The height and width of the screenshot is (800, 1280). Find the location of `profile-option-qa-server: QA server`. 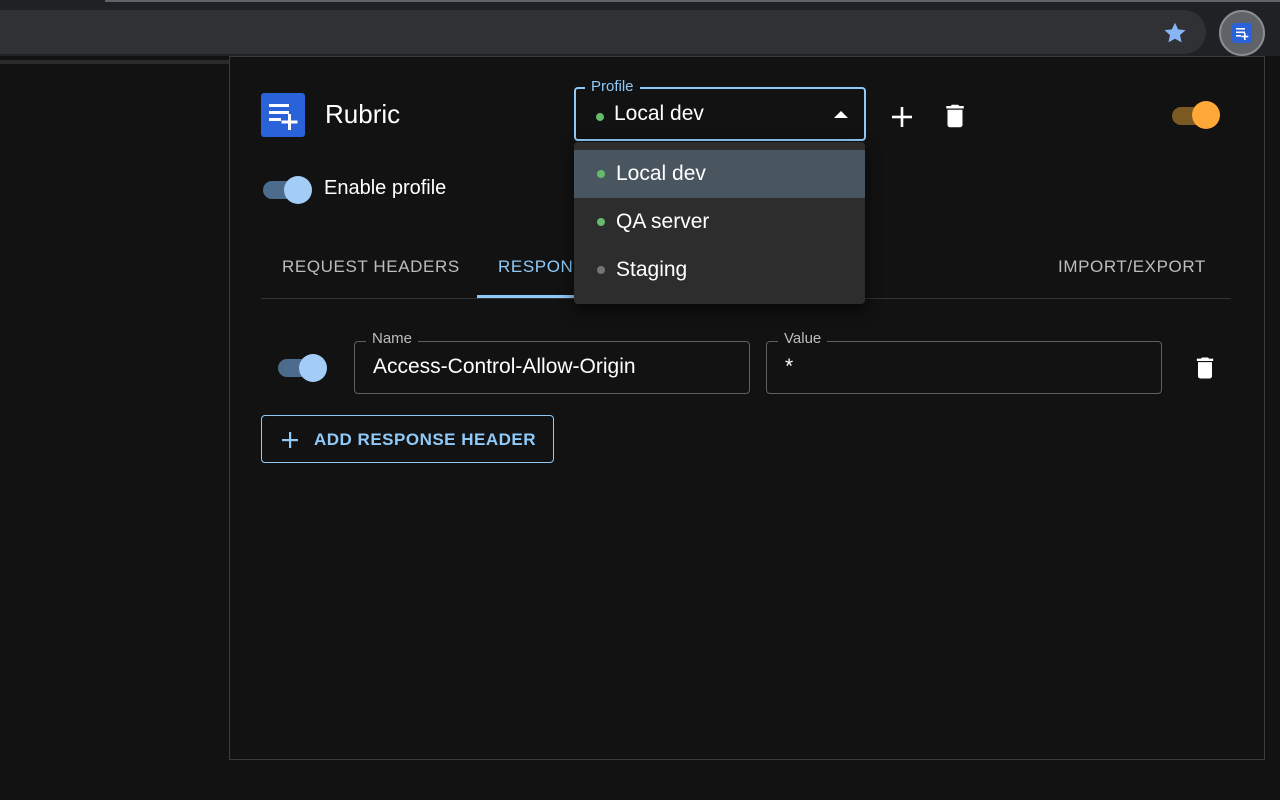

profile-option-qa-server: QA server is located at coordinates (719, 222).